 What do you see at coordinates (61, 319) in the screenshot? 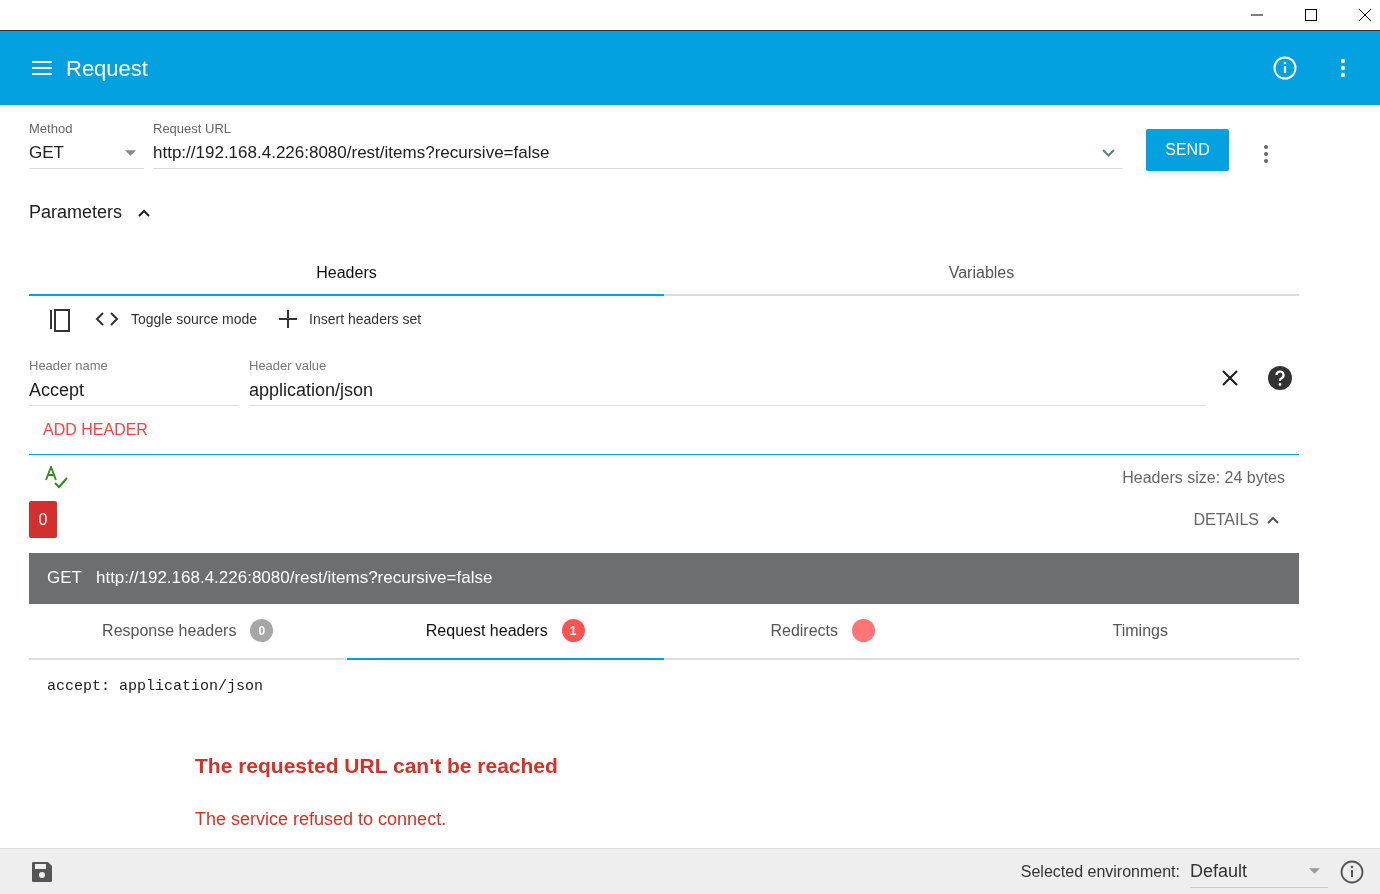
I see `copy-icon` at bounding box center [61, 319].